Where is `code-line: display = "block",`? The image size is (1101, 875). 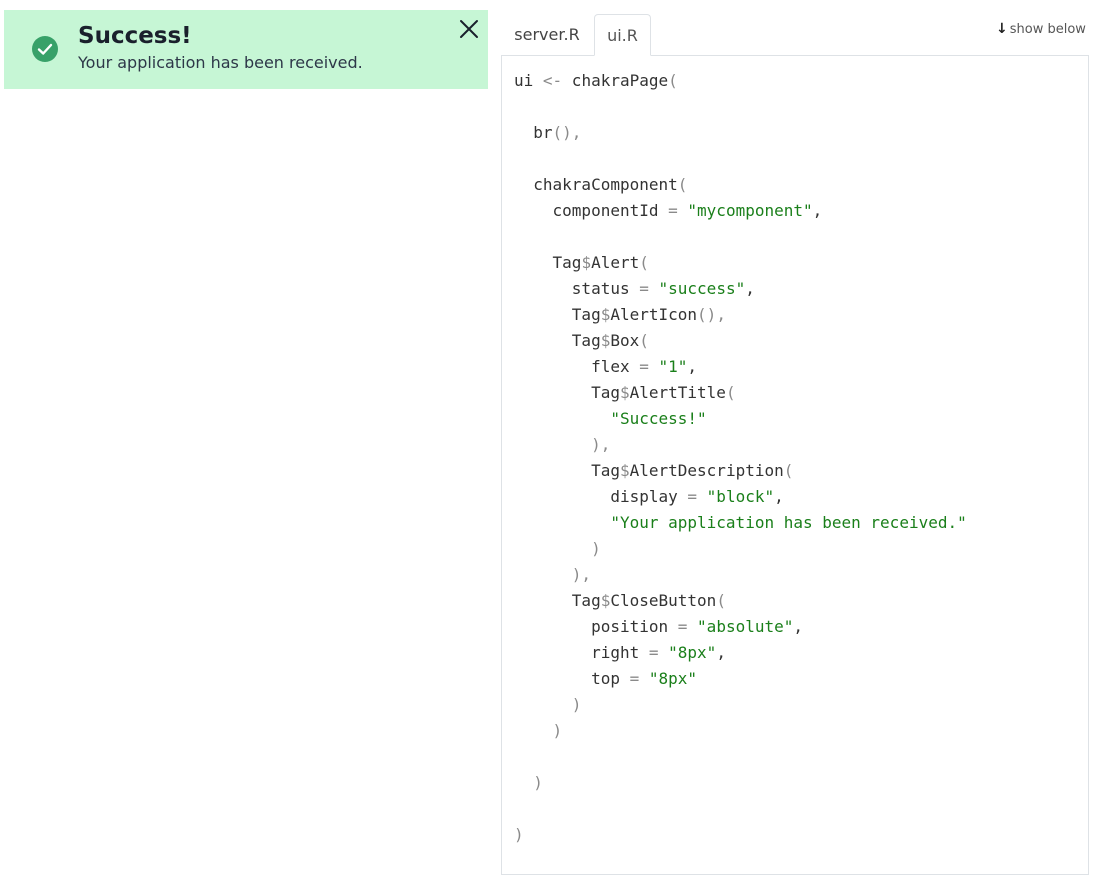 code-line: display = "block", is located at coordinates (649, 496).